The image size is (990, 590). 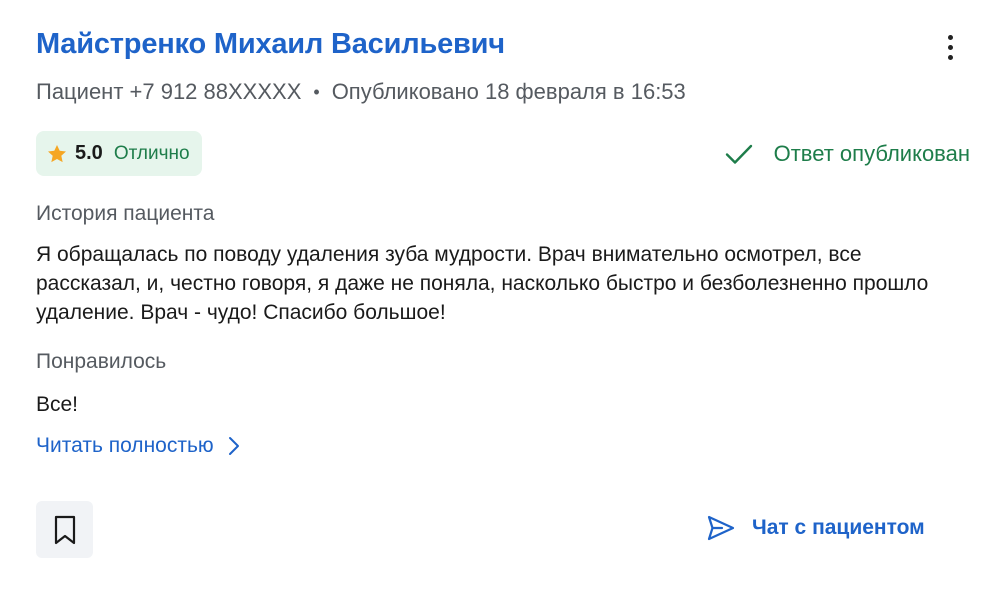 What do you see at coordinates (950, 37) in the screenshot?
I see `more-vertical-icon` at bounding box center [950, 37].